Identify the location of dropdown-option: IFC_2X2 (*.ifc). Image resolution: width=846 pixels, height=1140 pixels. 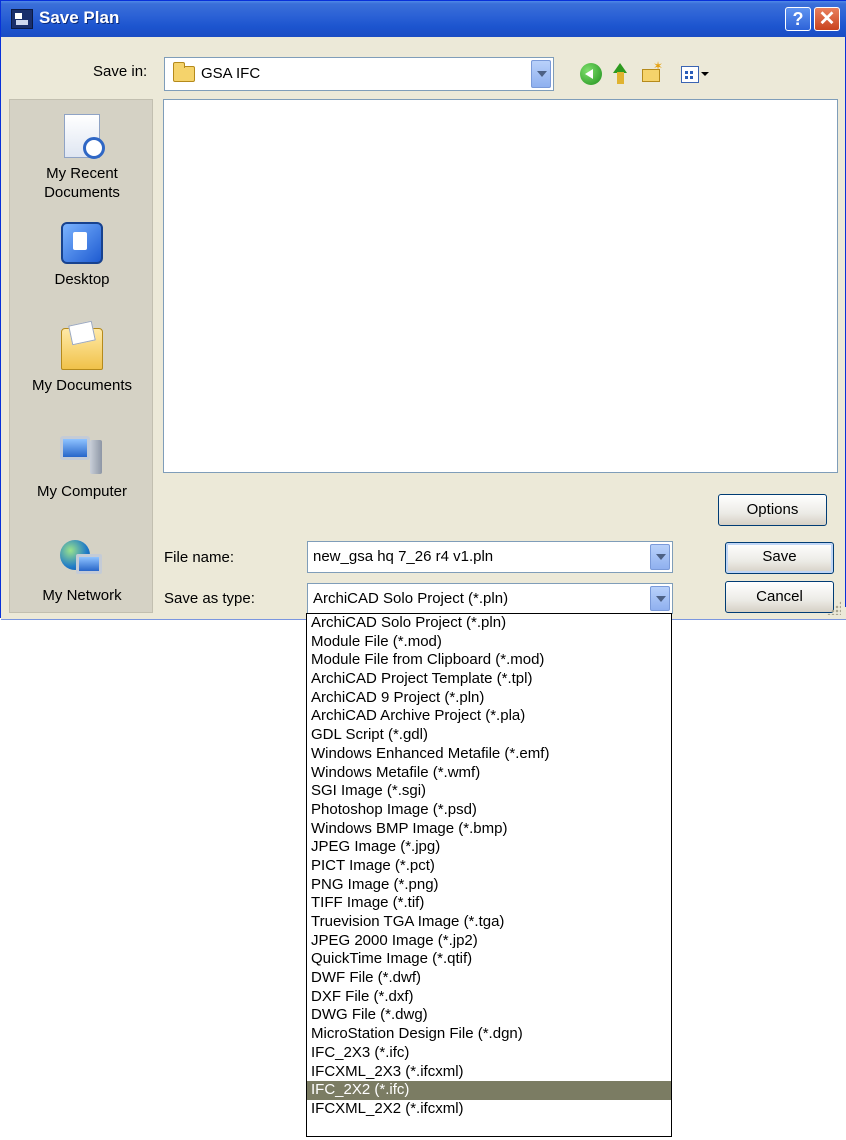
(489, 1090).